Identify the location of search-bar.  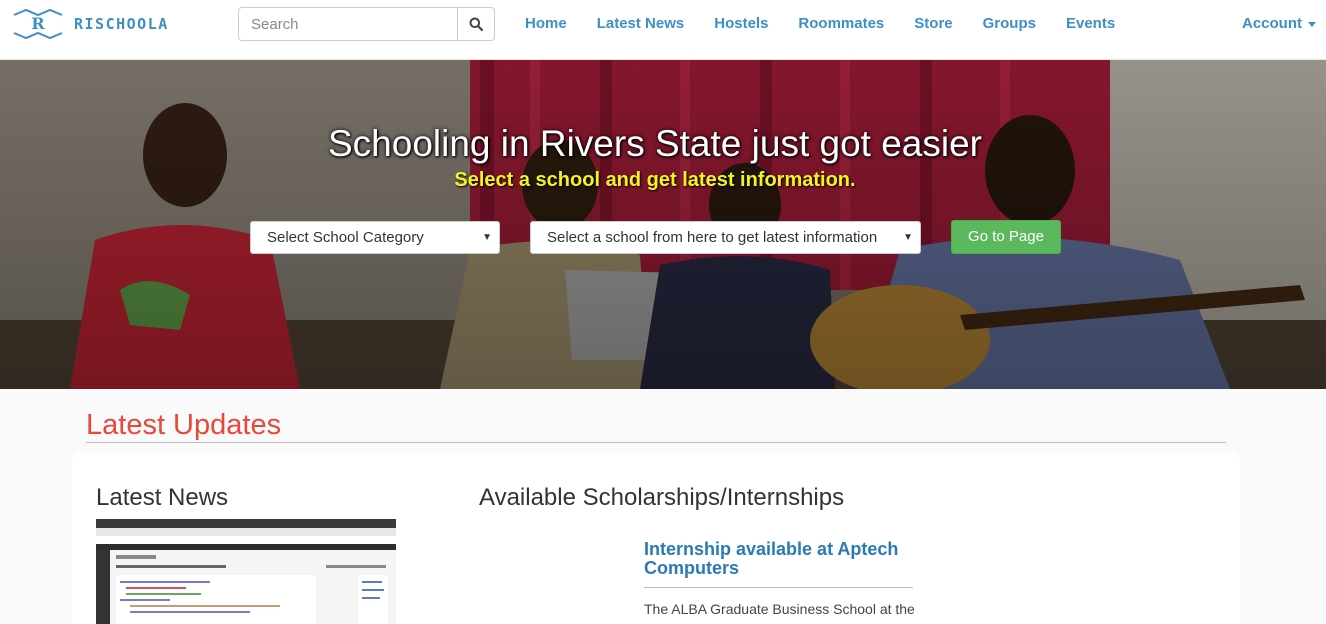
(366, 24).